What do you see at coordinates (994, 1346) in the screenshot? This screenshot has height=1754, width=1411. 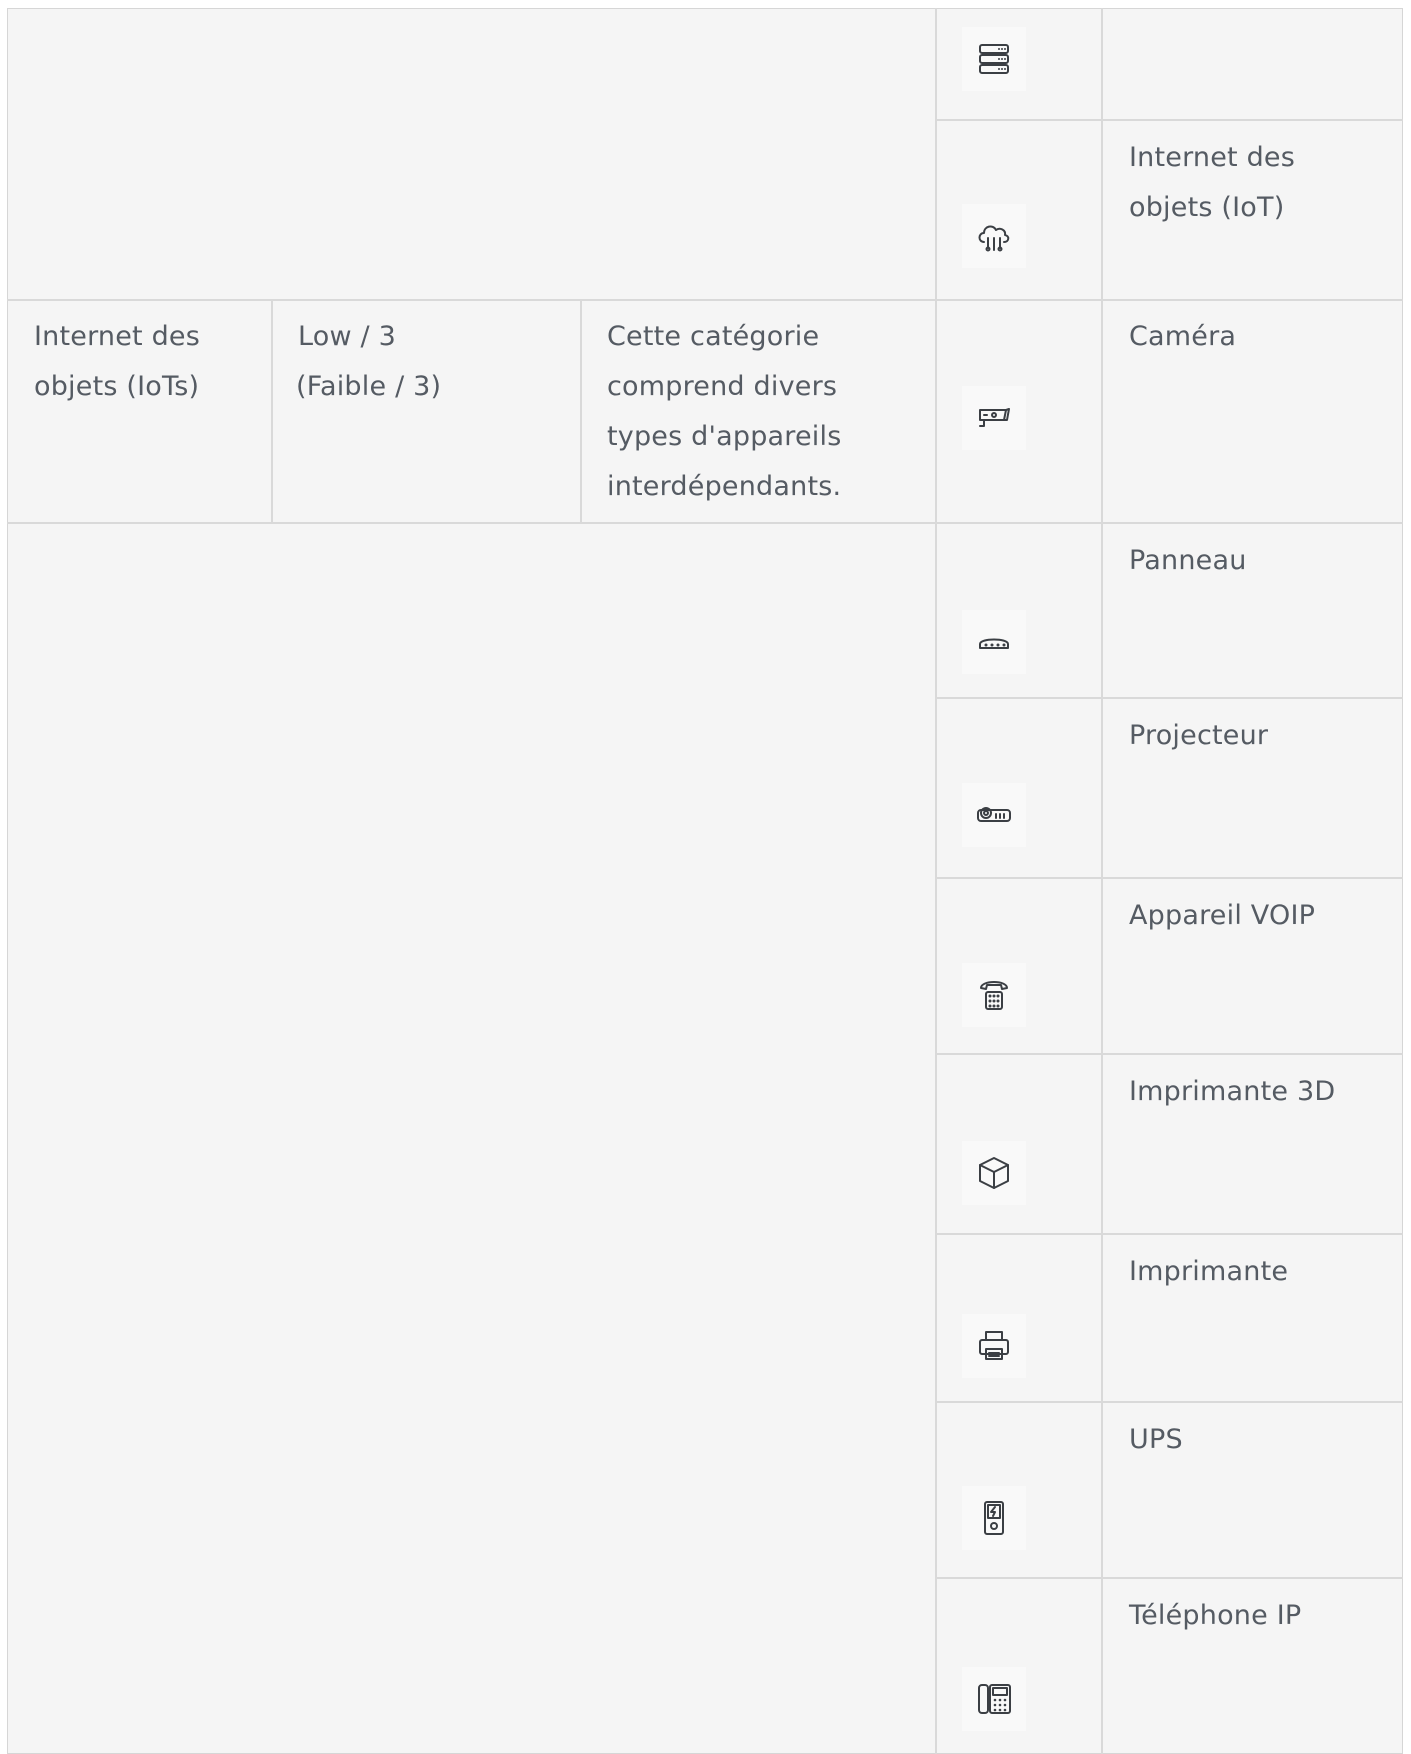 I see `printer-icon` at bounding box center [994, 1346].